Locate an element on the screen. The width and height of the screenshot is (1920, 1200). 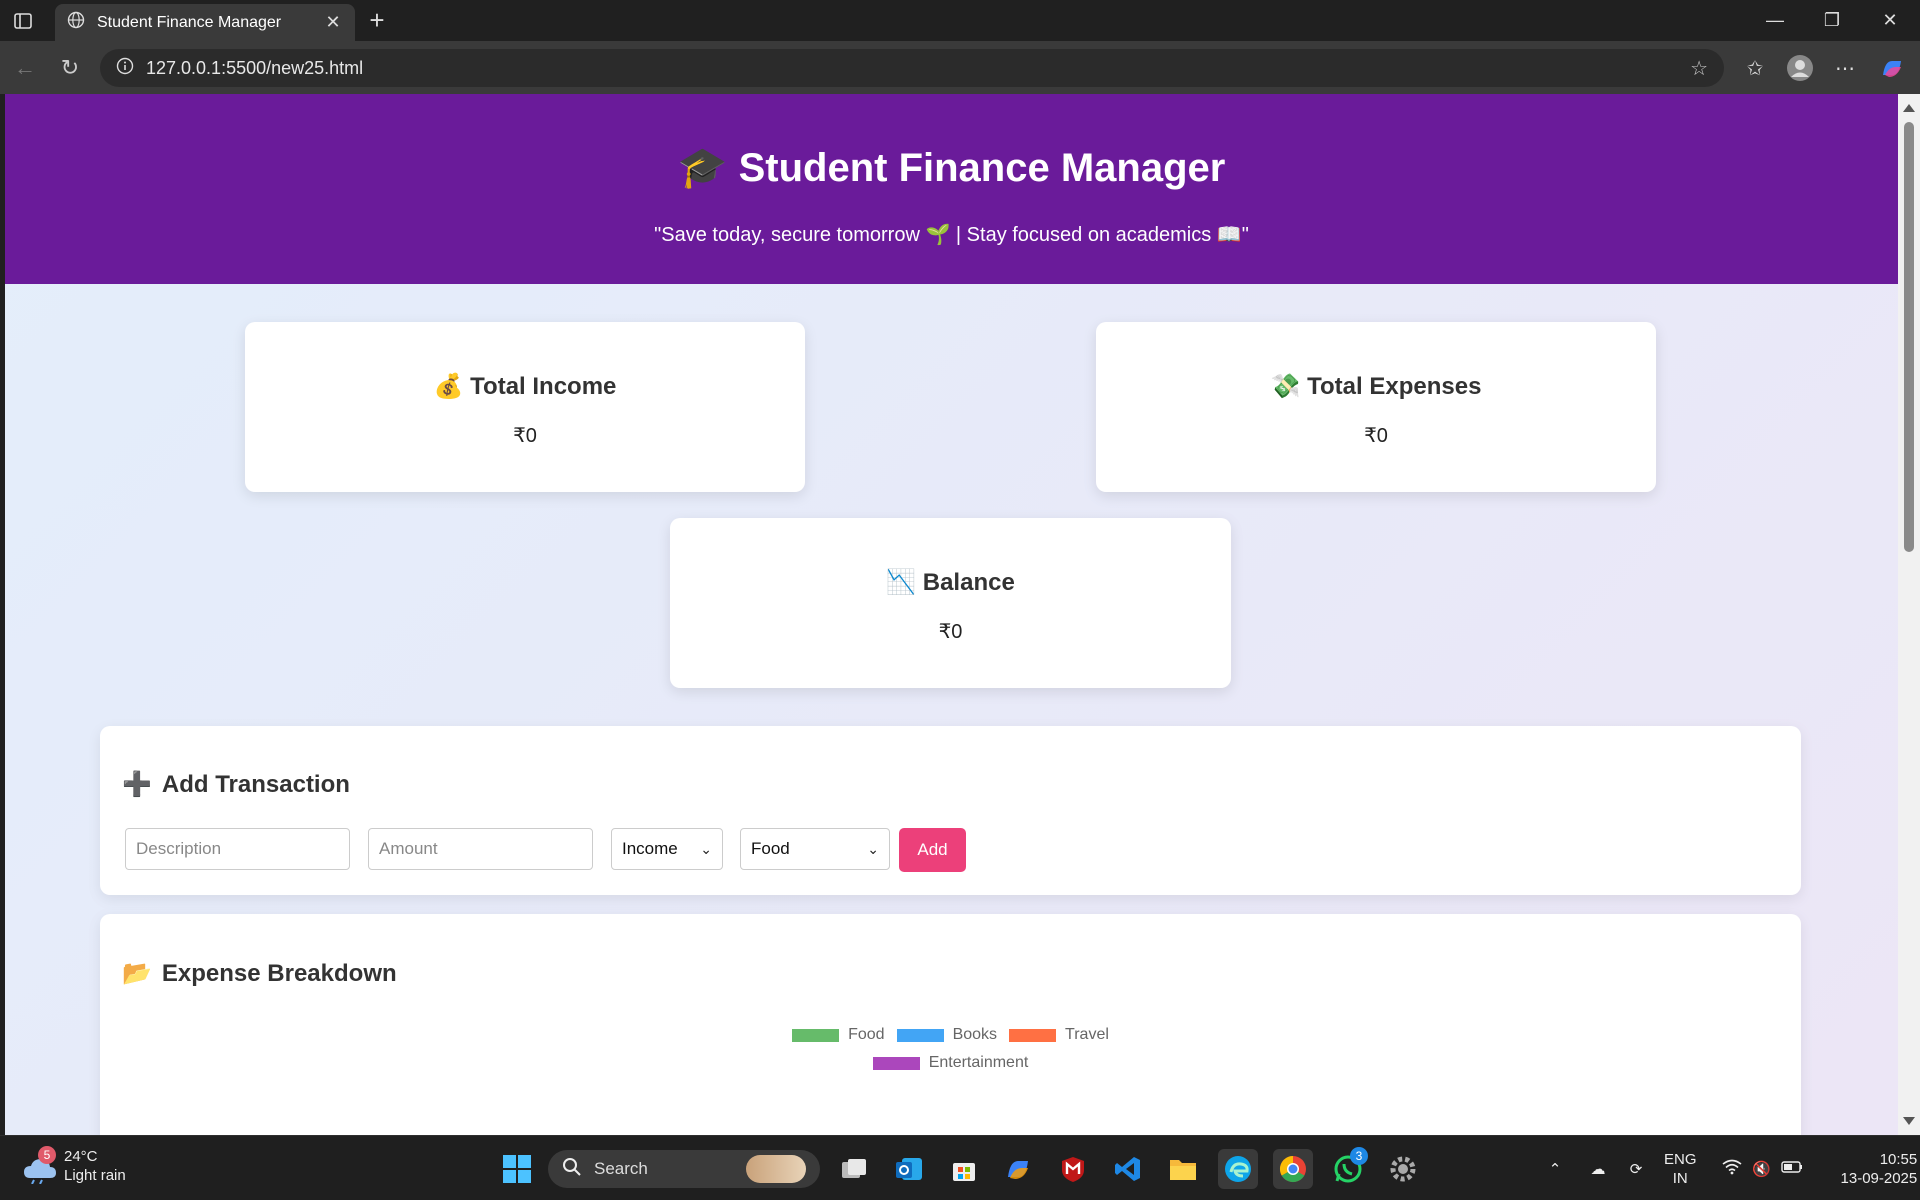
legend-item-food: Food is located at coordinates (838, 1035).